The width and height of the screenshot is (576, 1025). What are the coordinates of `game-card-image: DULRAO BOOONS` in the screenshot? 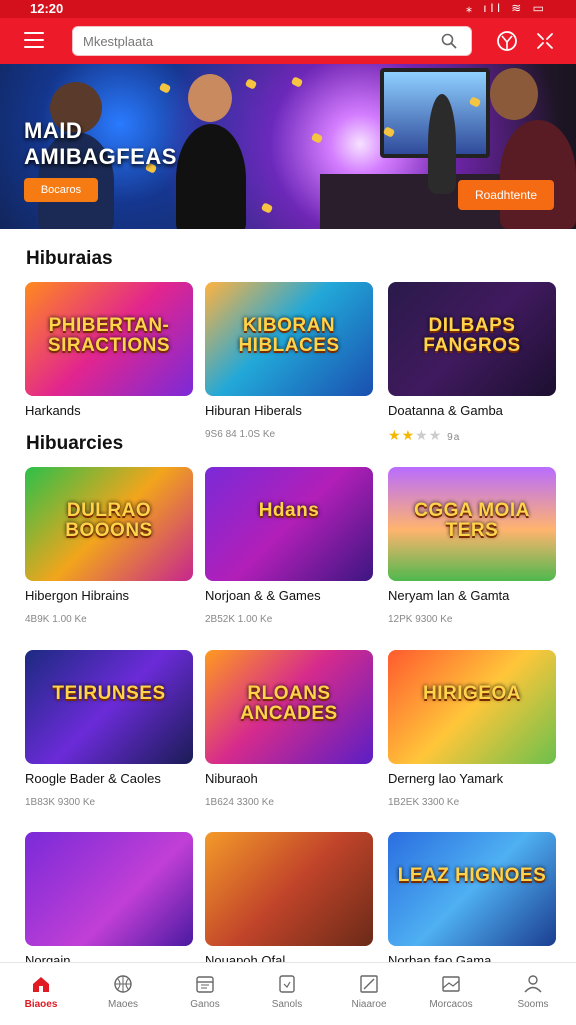 It's located at (109, 524).